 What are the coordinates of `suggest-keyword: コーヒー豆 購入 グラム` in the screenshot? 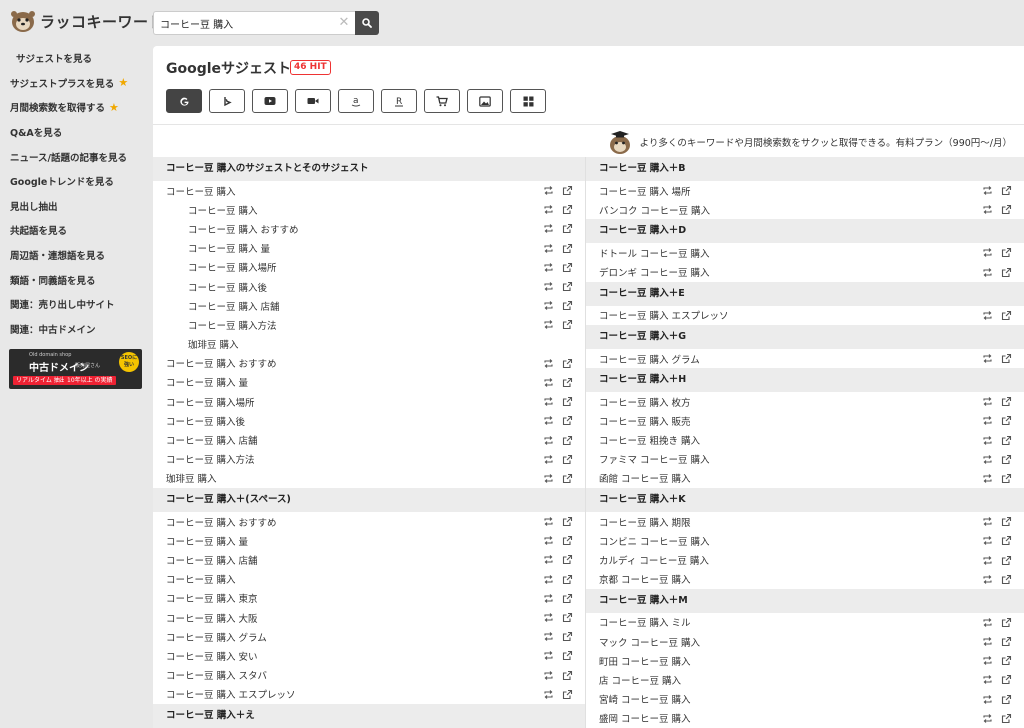 It's located at (649, 359).